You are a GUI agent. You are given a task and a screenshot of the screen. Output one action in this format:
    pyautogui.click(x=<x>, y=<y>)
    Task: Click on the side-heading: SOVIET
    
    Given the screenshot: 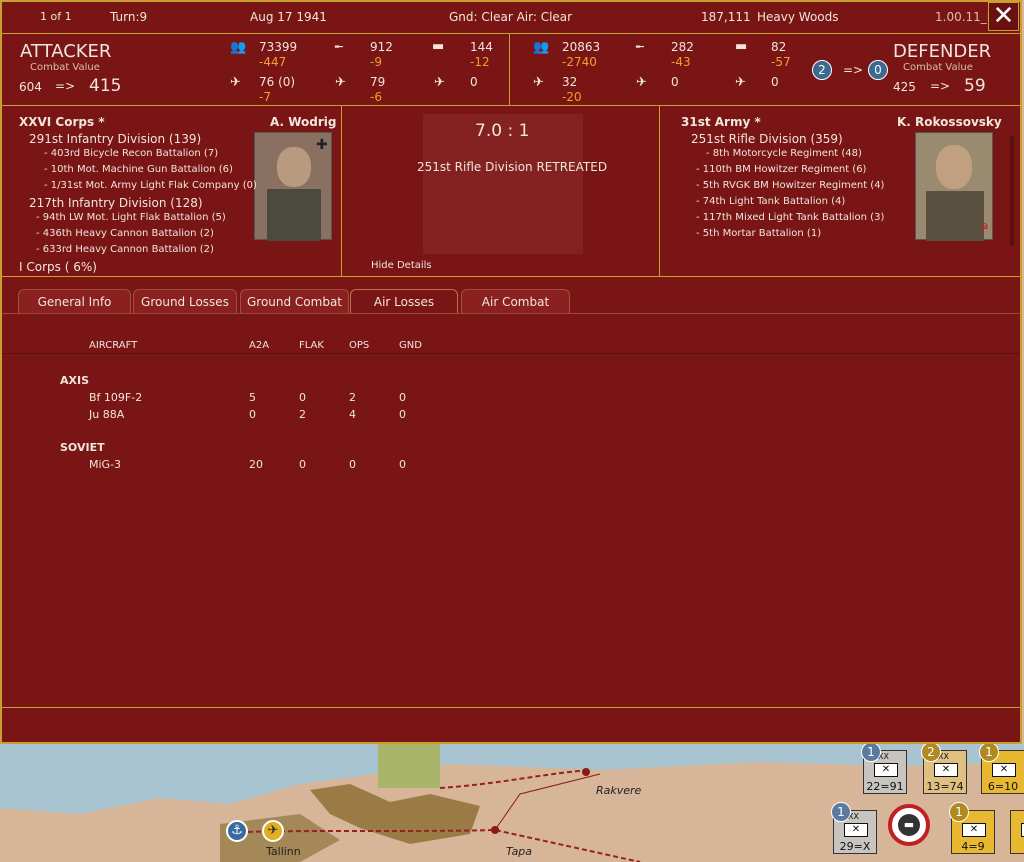 What is the action you would take?
    pyautogui.click(x=82, y=447)
    